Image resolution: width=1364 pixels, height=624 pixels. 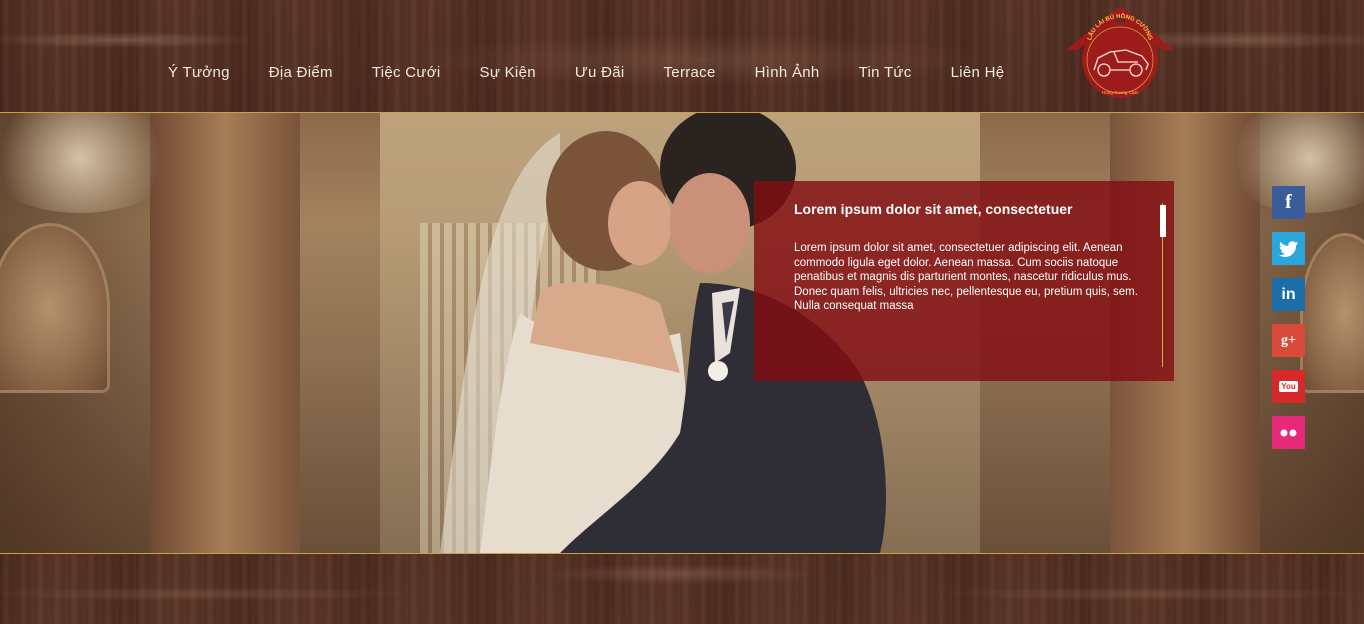 What do you see at coordinates (301, 72) in the screenshot?
I see `nav-item-dia-diem: Địa Điểm` at bounding box center [301, 72].